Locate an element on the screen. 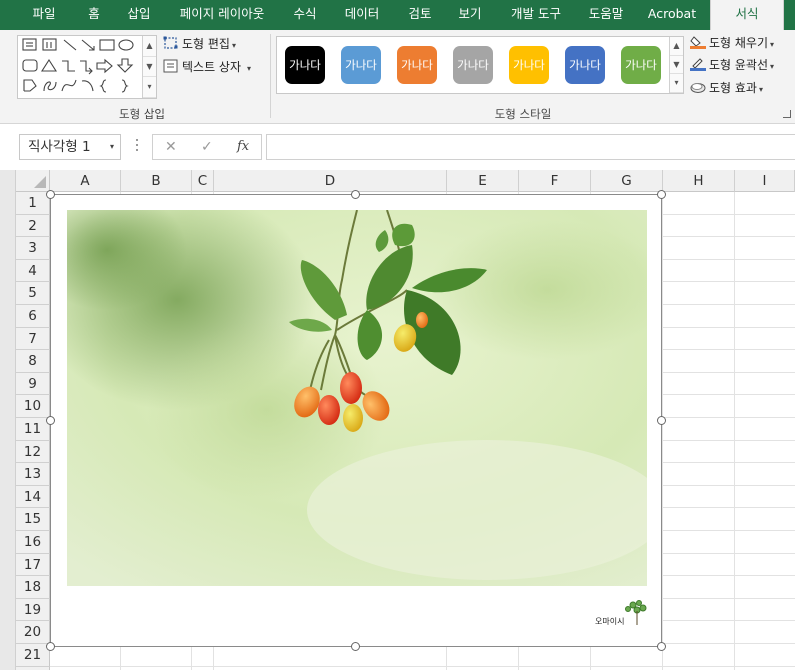 This screenshot has width=795, height=670. drag-handle-icon is located at coordinates (137, 147).